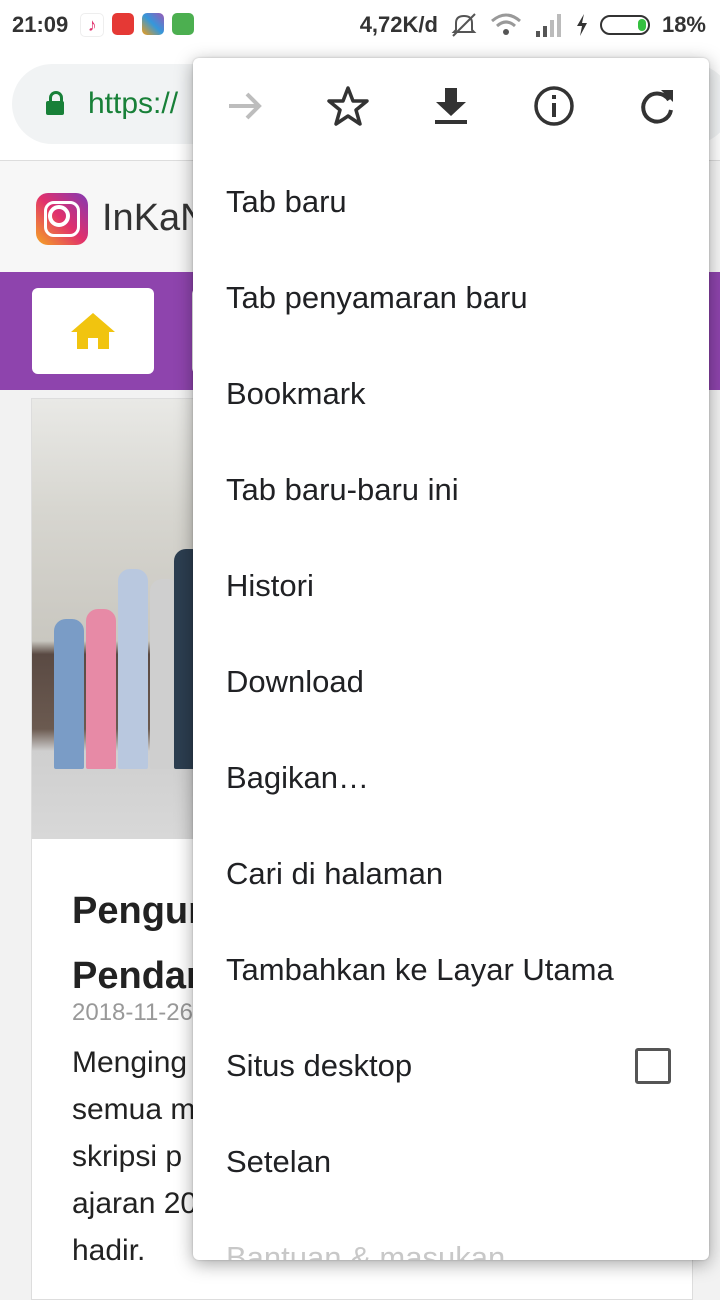 This screenshot has height=1300, width=720. Describe the element at coordinates (62, 219) in the screenshot. I see `instagram-logo-icon` at that location.